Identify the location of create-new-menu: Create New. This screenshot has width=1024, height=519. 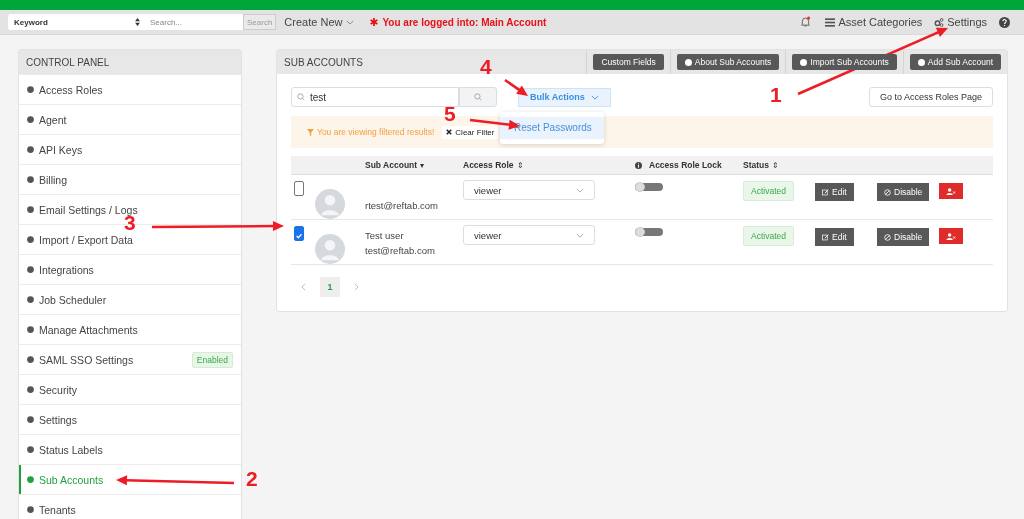
(319, 22).